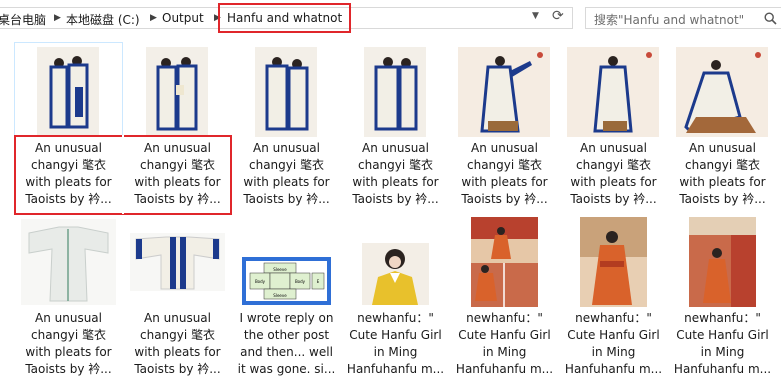 The height and width of the screenshot is (383, 781). Describe the element at coordinates (286, 281) in the screenshot. I see `pattern-diagram-thumbnail: Sleeve Body Body Sleeve E` at that location.